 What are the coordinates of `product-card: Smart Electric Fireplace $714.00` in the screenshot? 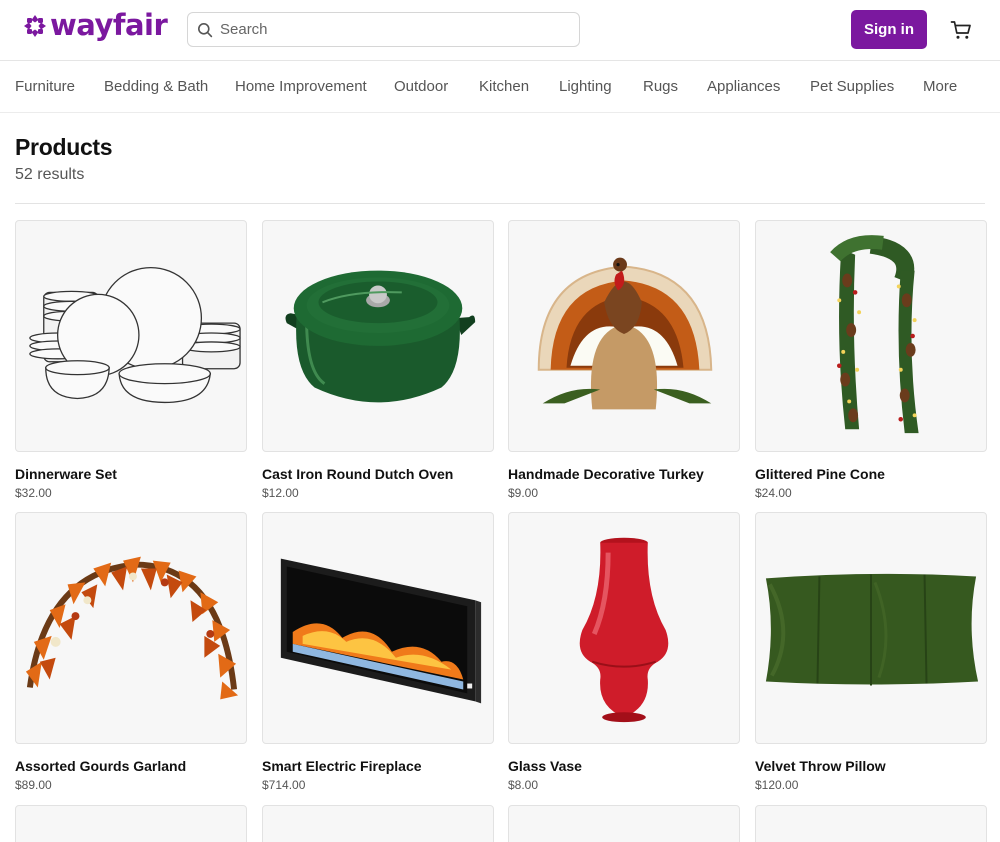 It's located at (378, 652).